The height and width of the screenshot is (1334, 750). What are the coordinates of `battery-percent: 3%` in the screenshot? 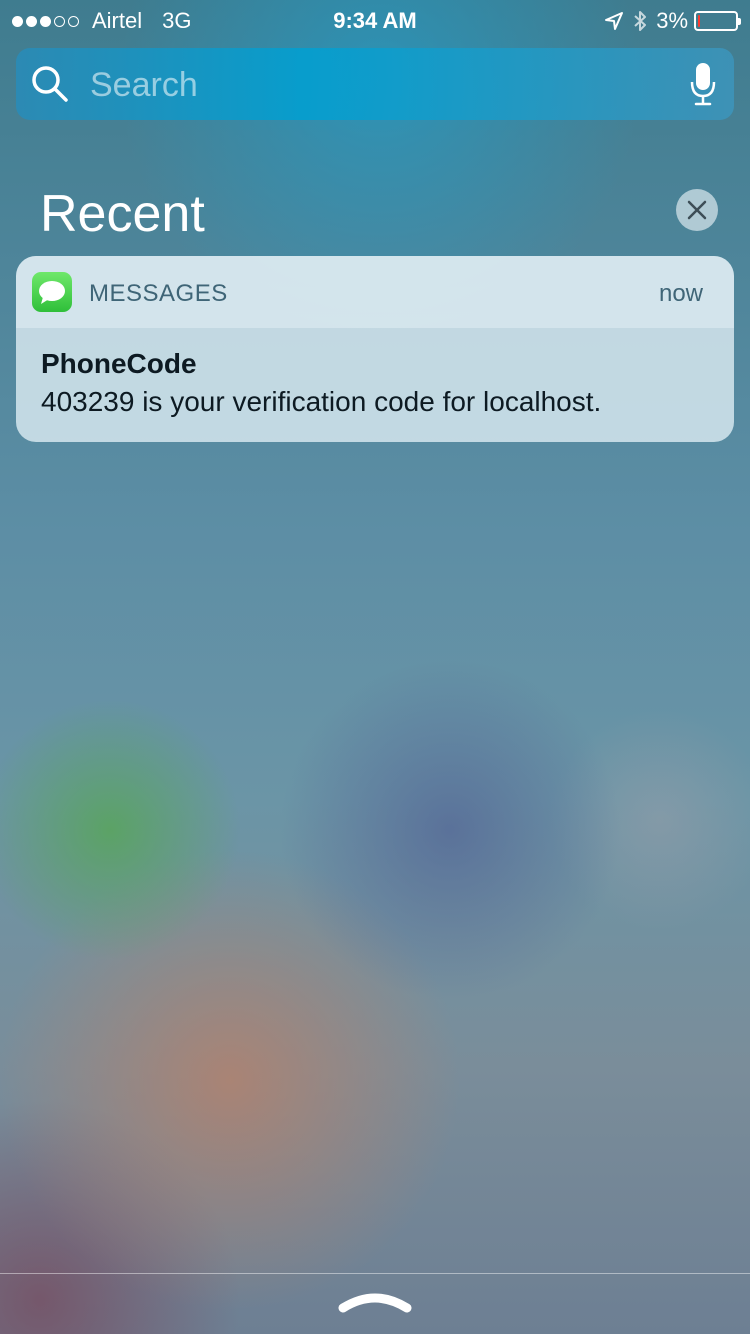 It's located at (672, 20).